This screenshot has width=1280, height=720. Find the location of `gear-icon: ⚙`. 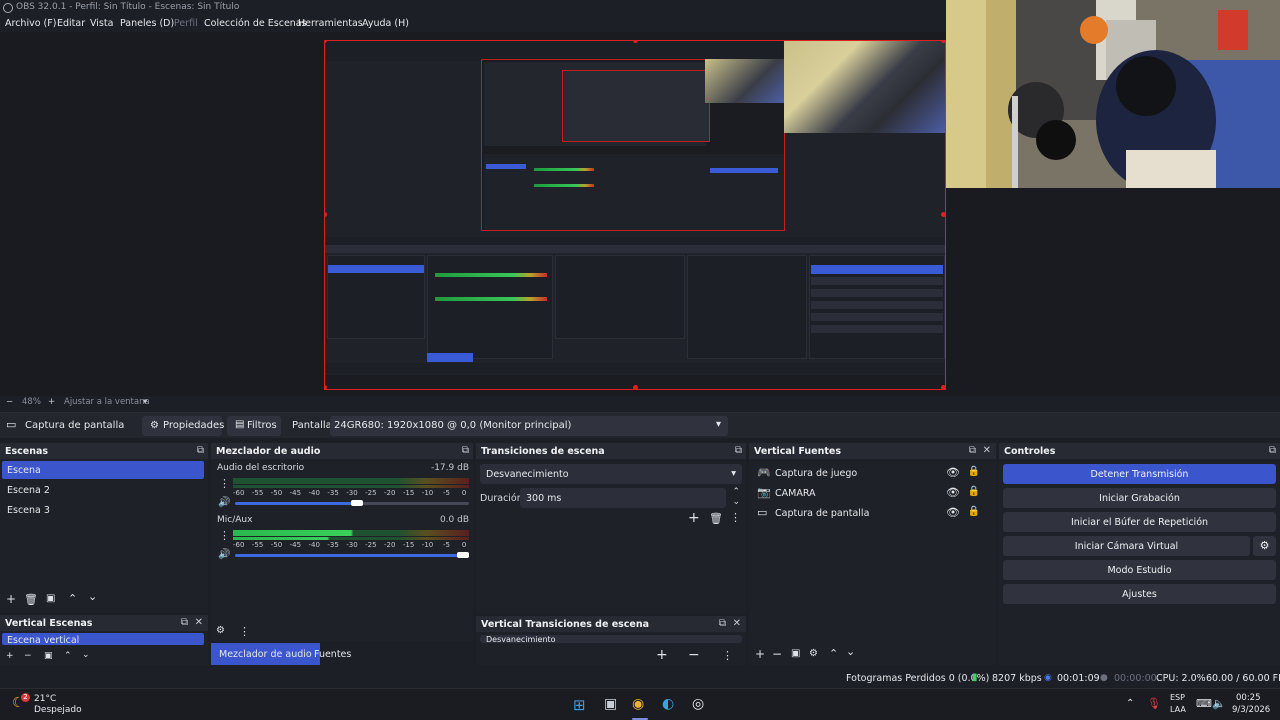

gear-icon: ⚙ is located at coordinates (813, 653).